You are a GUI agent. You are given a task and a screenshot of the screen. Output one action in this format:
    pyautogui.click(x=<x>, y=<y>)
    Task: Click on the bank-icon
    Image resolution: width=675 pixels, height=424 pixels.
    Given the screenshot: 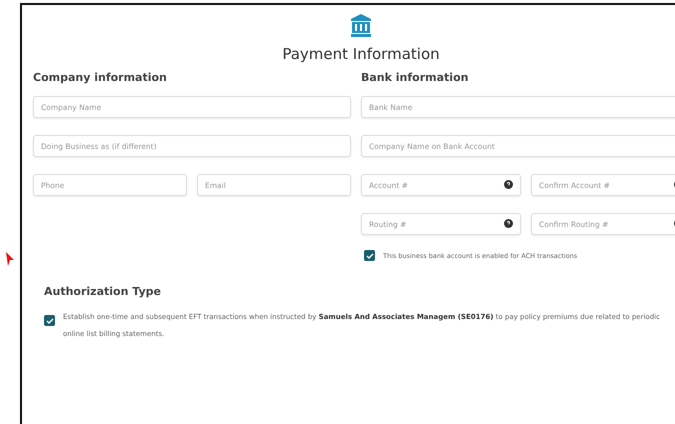 What is the action you would take?
    pyautogui.click(x=361, y=25)
    